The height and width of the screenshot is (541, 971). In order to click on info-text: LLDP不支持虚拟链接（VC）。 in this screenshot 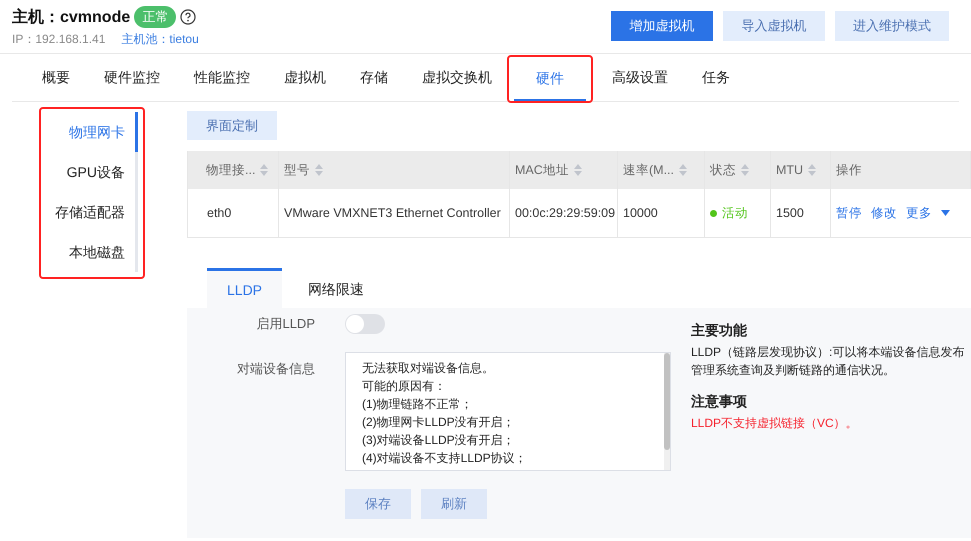, I will do `click(775, 423)`.